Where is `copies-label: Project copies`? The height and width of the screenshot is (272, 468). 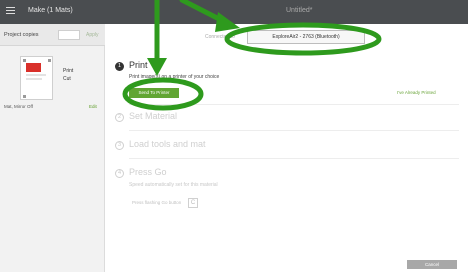 copies-label: Project copies is located at coordinates (21, 35).